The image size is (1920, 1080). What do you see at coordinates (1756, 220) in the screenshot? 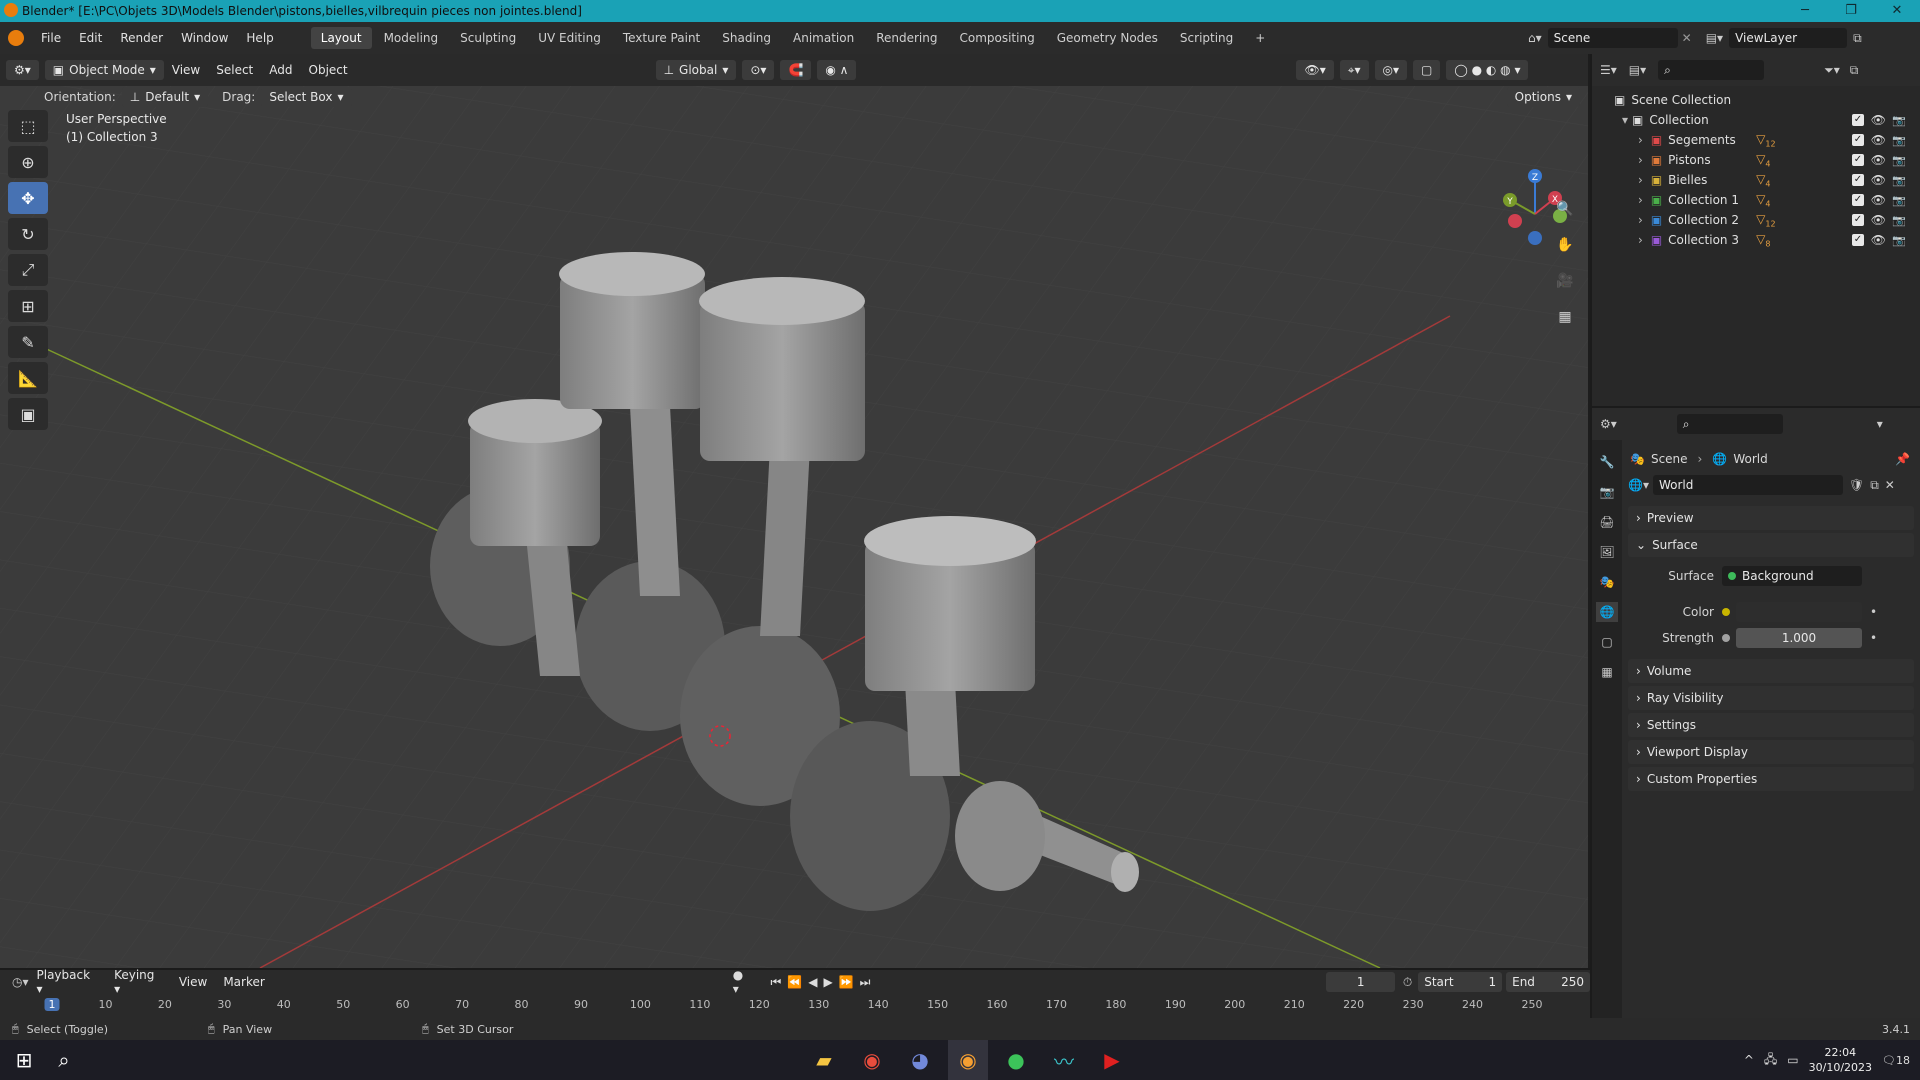
I see `outliner-item: › ▣ Collection 2 ▽12 ✓ 👁 📷` at bounding box center [1756, 220].